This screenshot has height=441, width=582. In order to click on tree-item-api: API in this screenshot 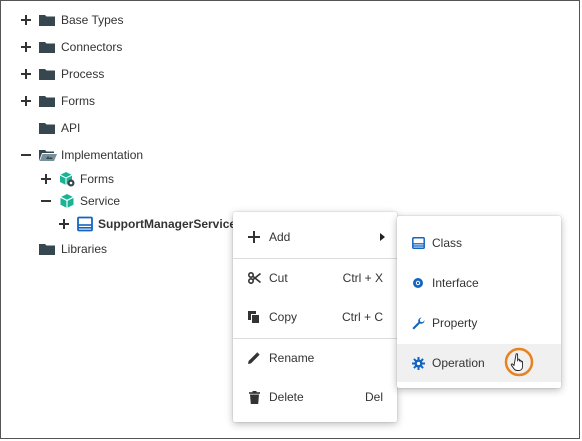, I will do `click(50, 128)`.